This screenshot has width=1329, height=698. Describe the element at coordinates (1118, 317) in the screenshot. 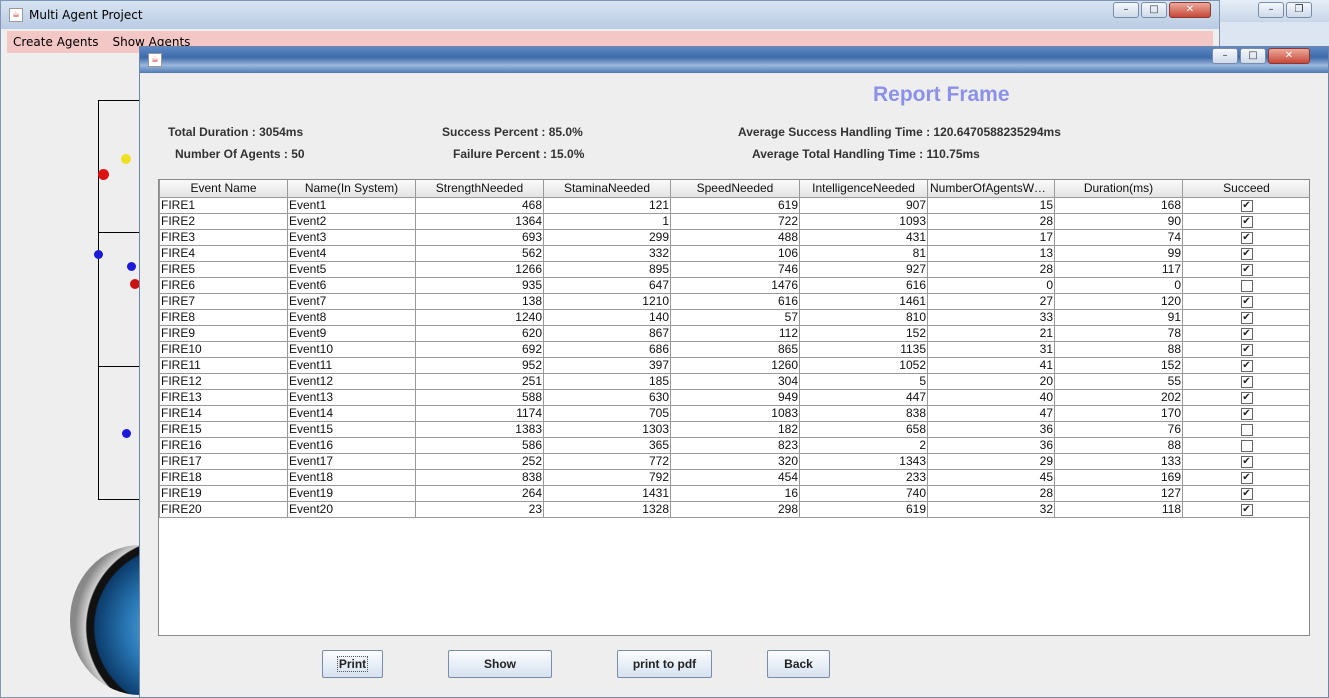

I see `table-cell: 91` at that location.